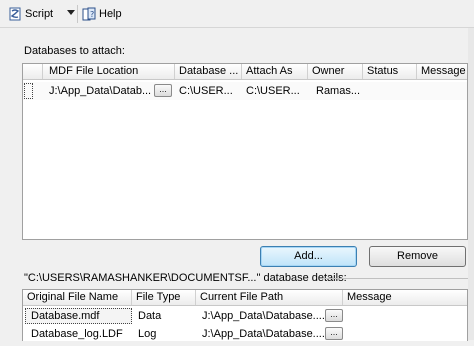  Describe the element at coordinates (471, 184) in the screenshot. I see `window-edge` at that location.